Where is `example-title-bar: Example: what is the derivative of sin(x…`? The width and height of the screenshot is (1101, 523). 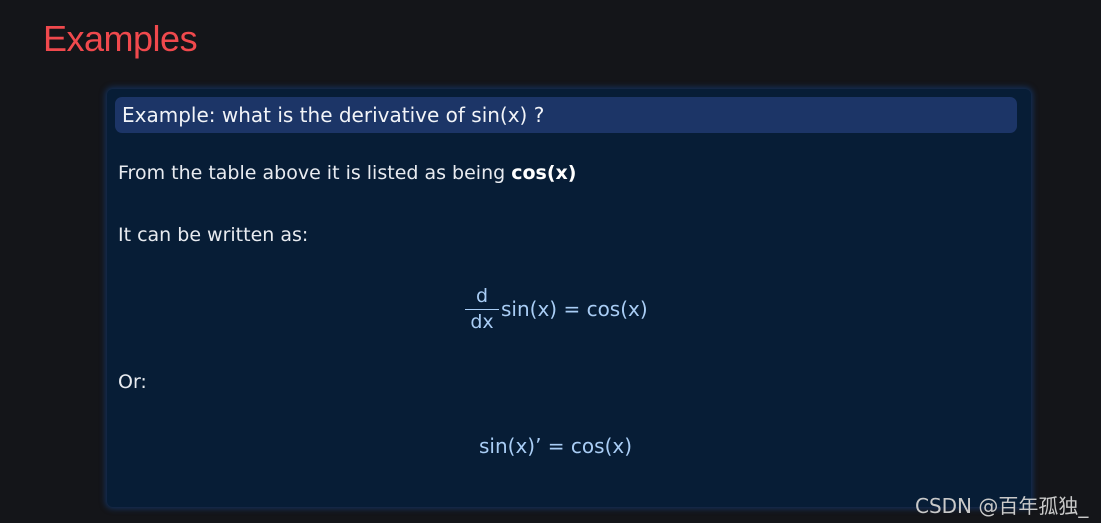
example-title-bar: Example: what is the derivative of sin(x… is located at coordinates (566, 115).